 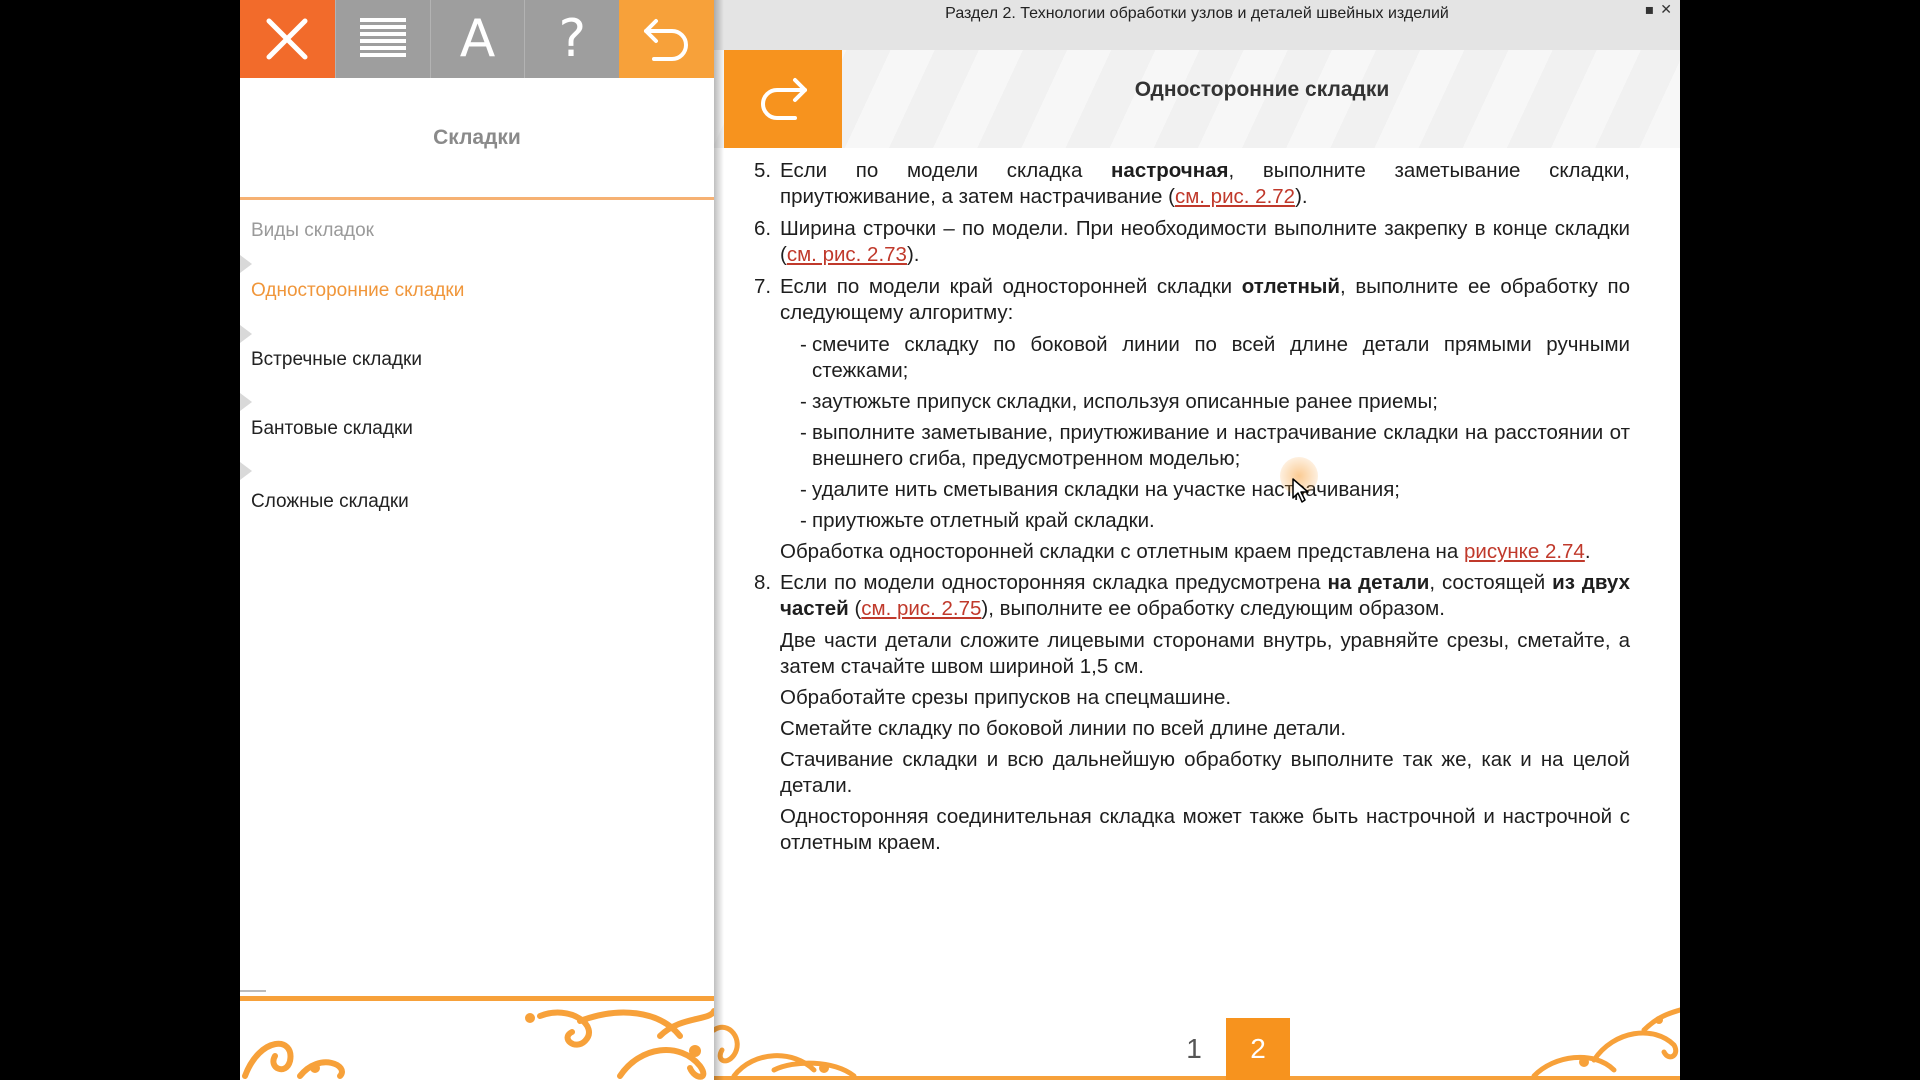 What do you see at coordinates (1235, 196) in the screenshot?
I see `figure-link: см. рис. 2.72` at bounding box center [1235, 196].